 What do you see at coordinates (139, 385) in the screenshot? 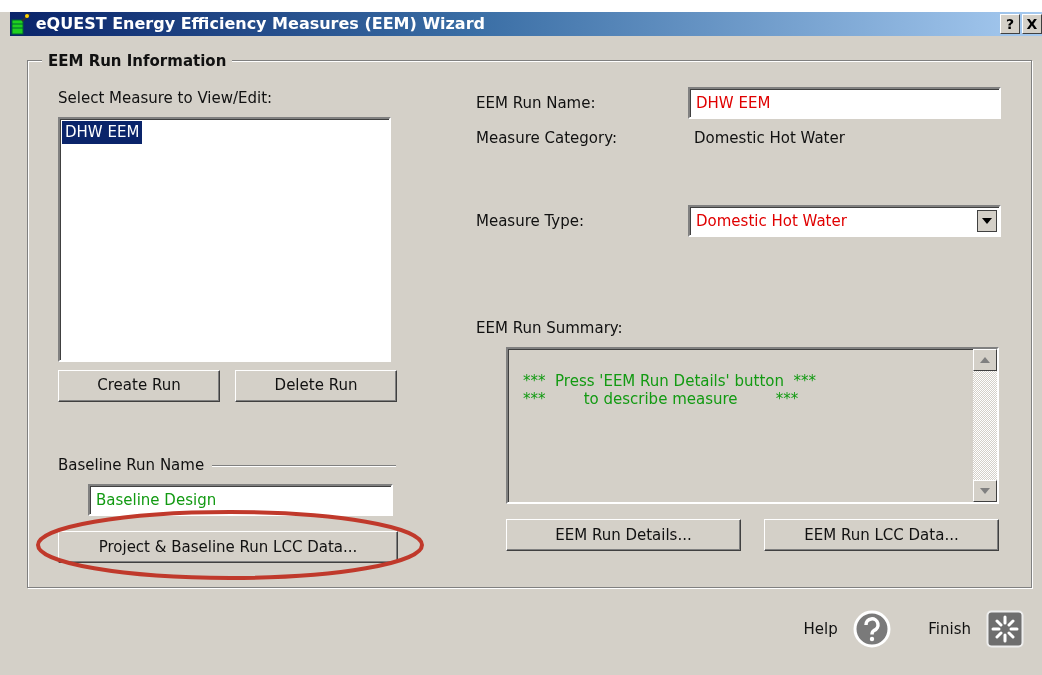
I see `run-button: Create Run` at bounding box center [139, 385].